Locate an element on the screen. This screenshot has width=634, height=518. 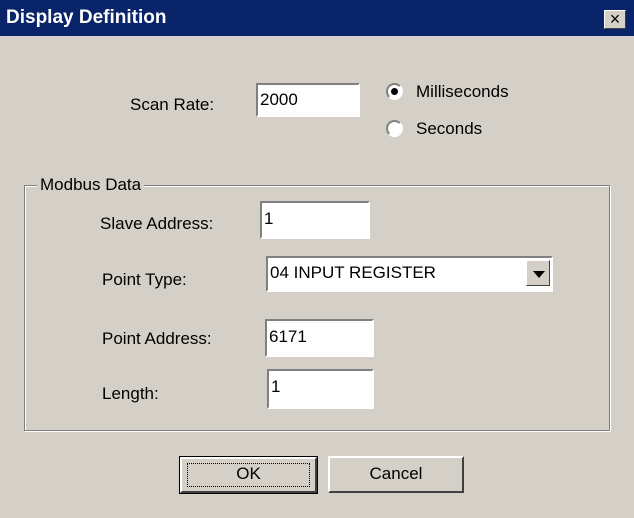
milliseconds-label: Milliseconds is located at coordinates (462, 92).